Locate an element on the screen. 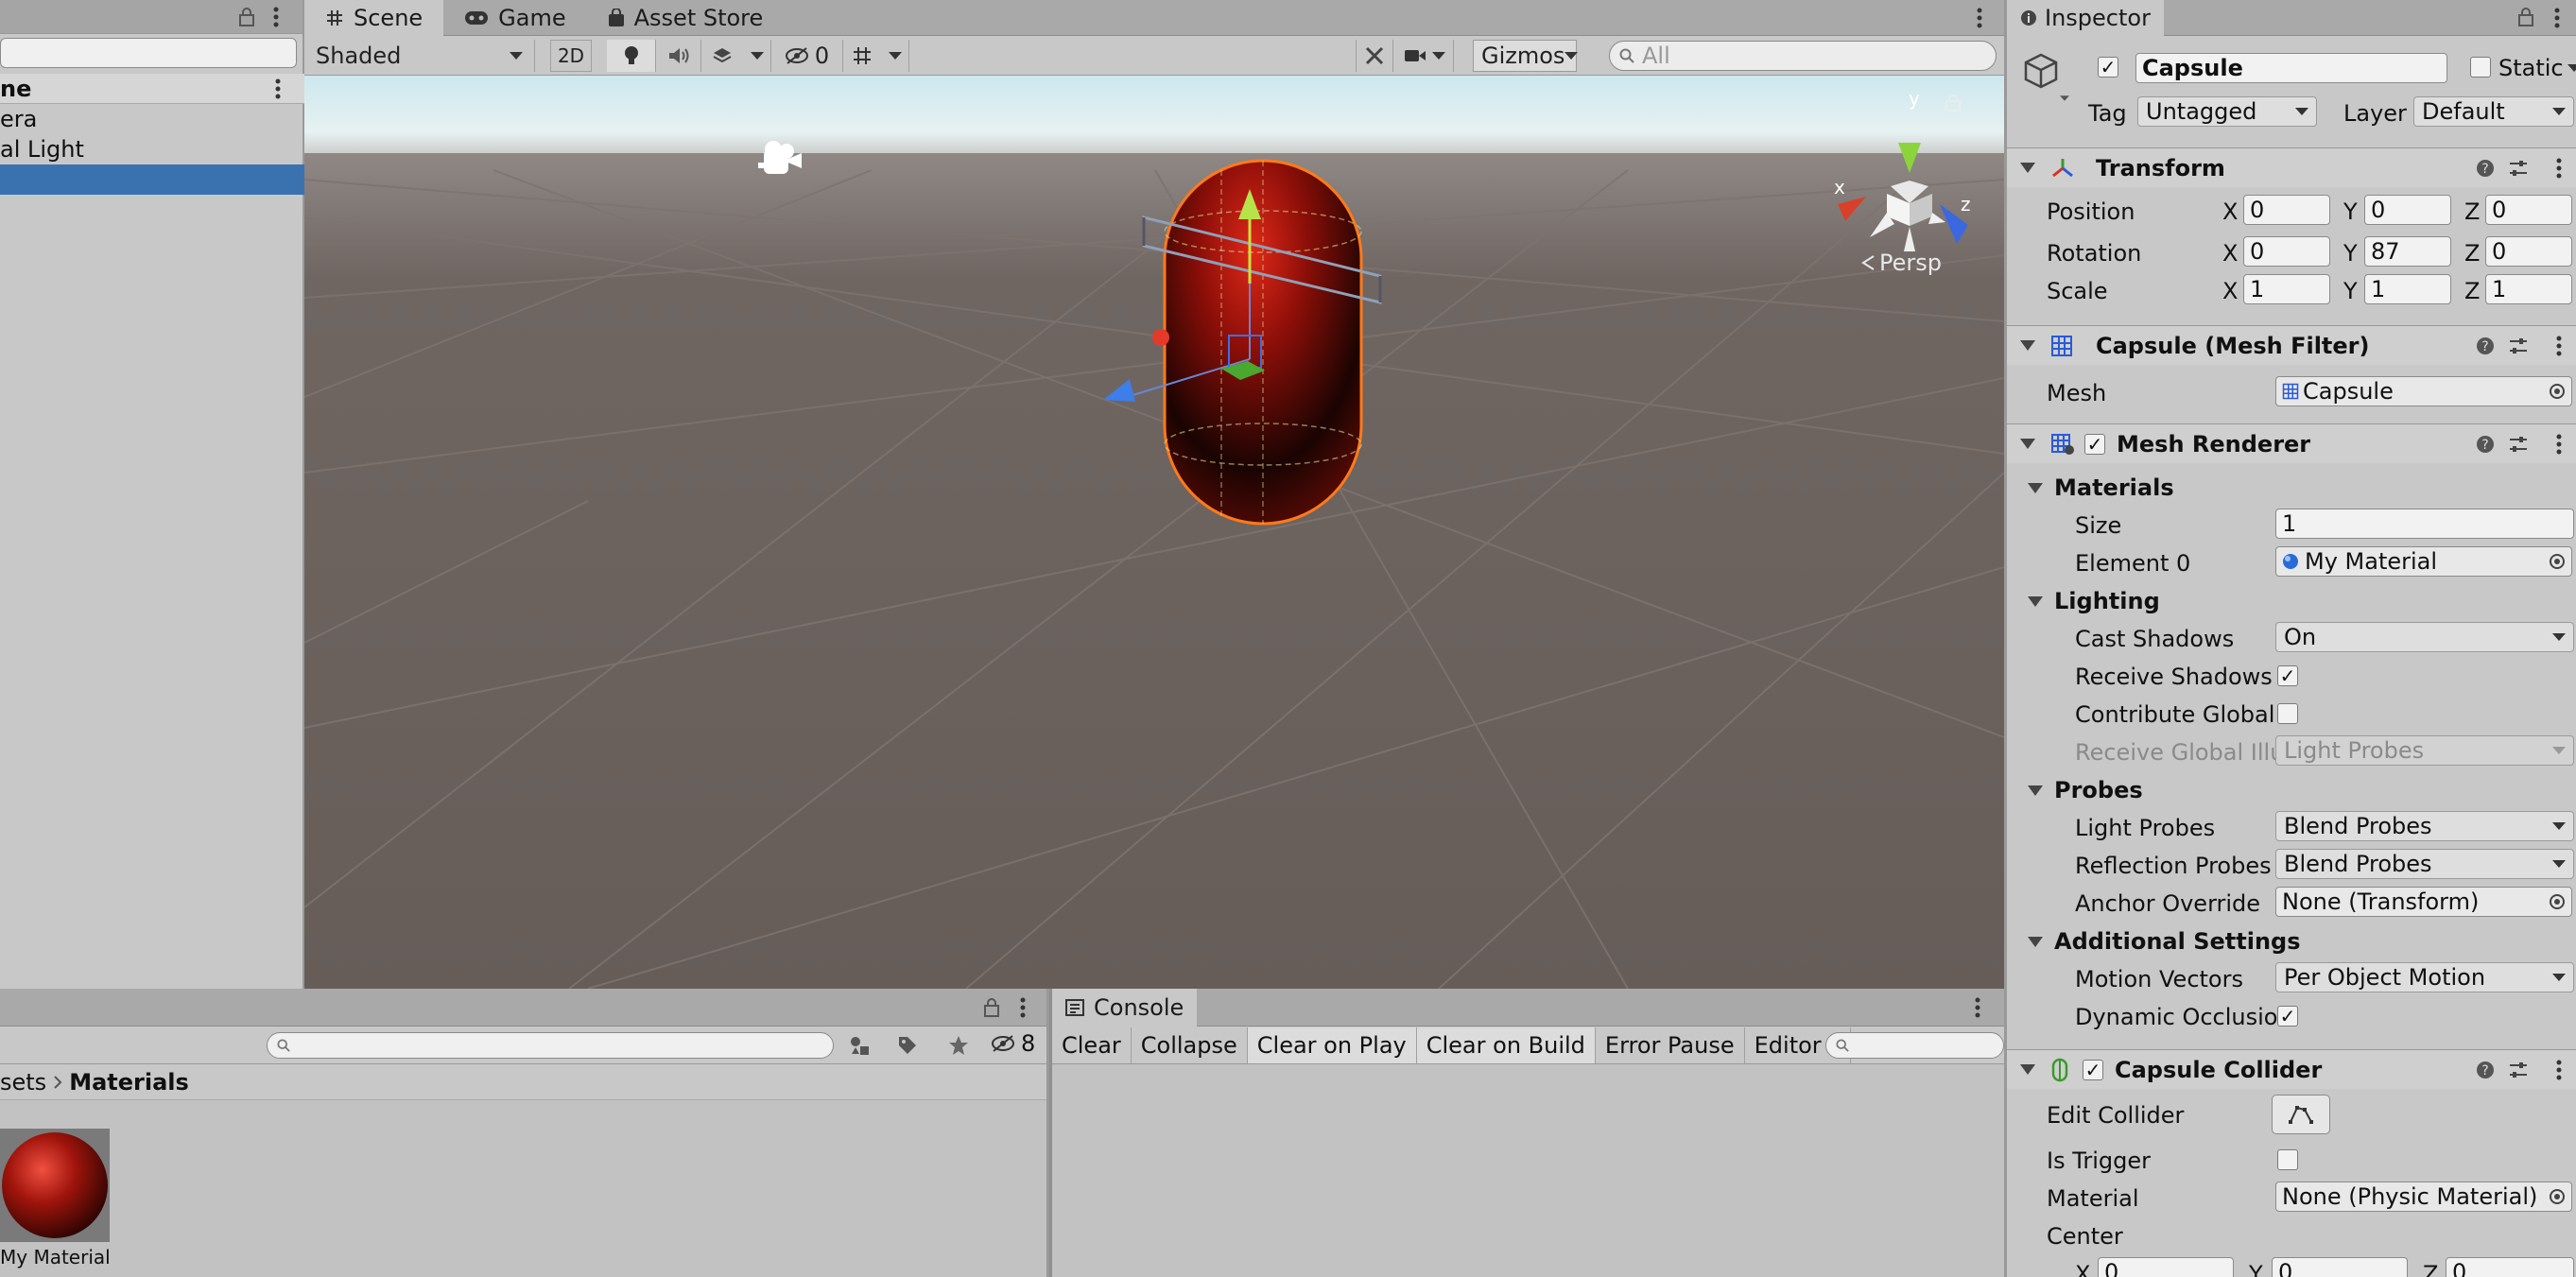 Image resolution: width=2576 pixels, height=1277 pixels. probes-foldout: Probes is located at coordinates (2085, 790).